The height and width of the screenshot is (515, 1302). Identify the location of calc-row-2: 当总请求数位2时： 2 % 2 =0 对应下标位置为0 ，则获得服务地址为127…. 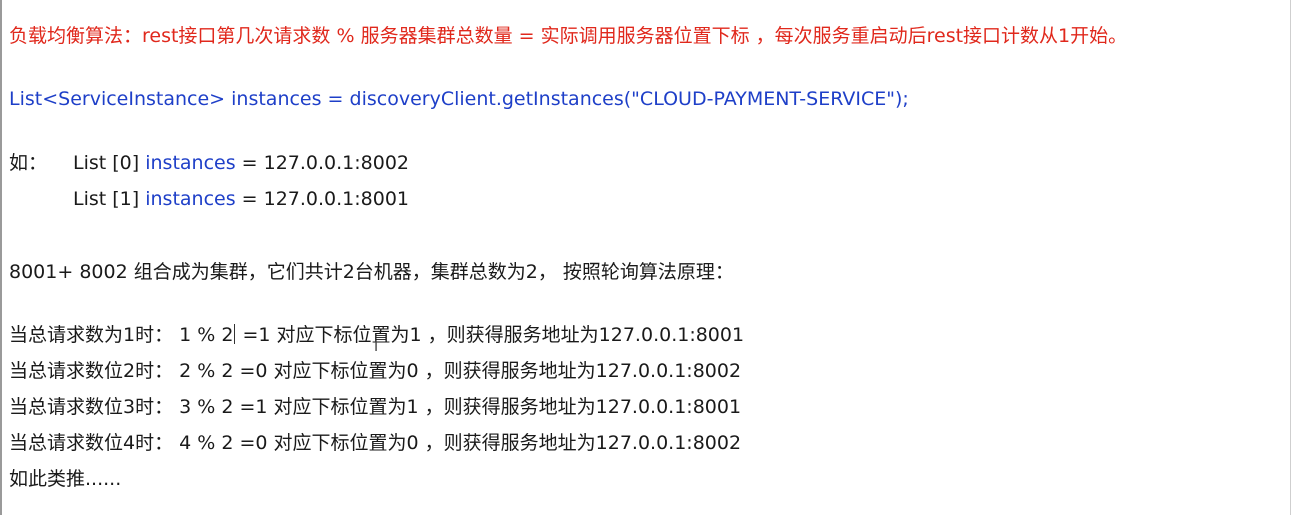
(375, 371).